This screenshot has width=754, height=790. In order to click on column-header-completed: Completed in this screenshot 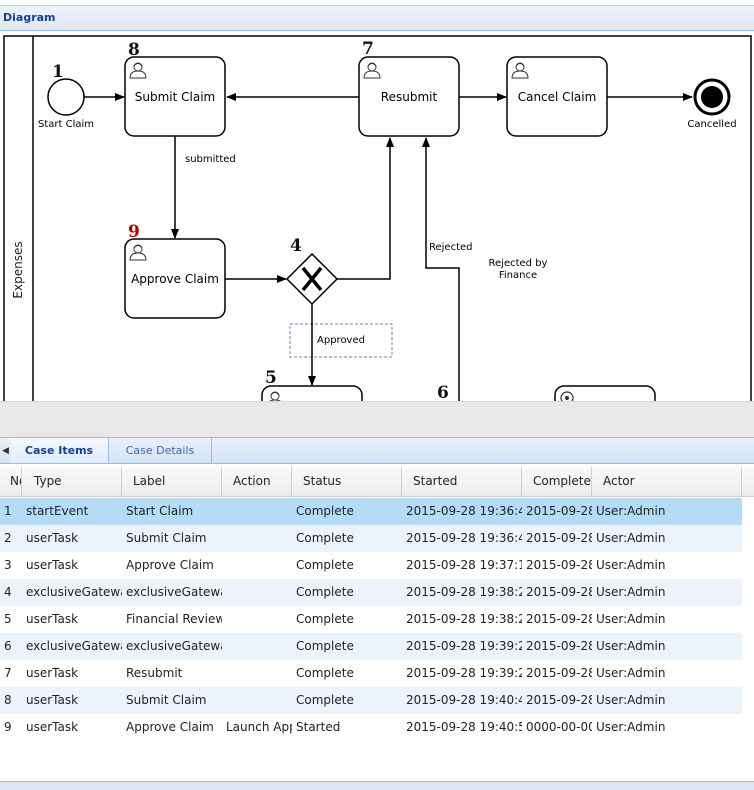, I will do `click(557, 481)`.